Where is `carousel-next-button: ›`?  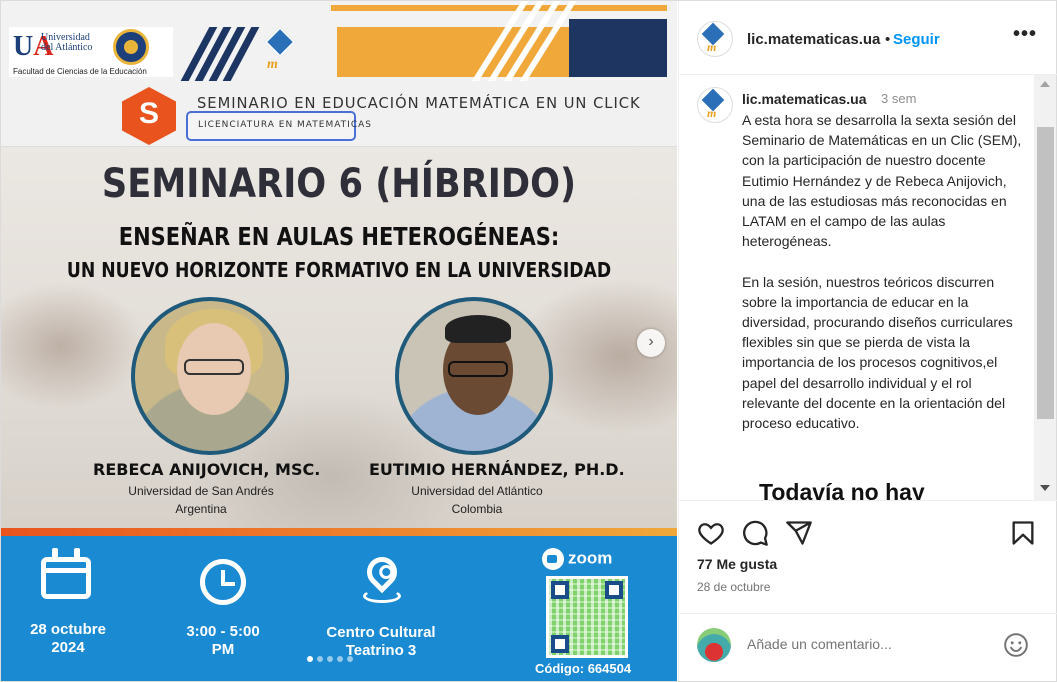 carousel-next-button: › is located at coordinates (651, 343).